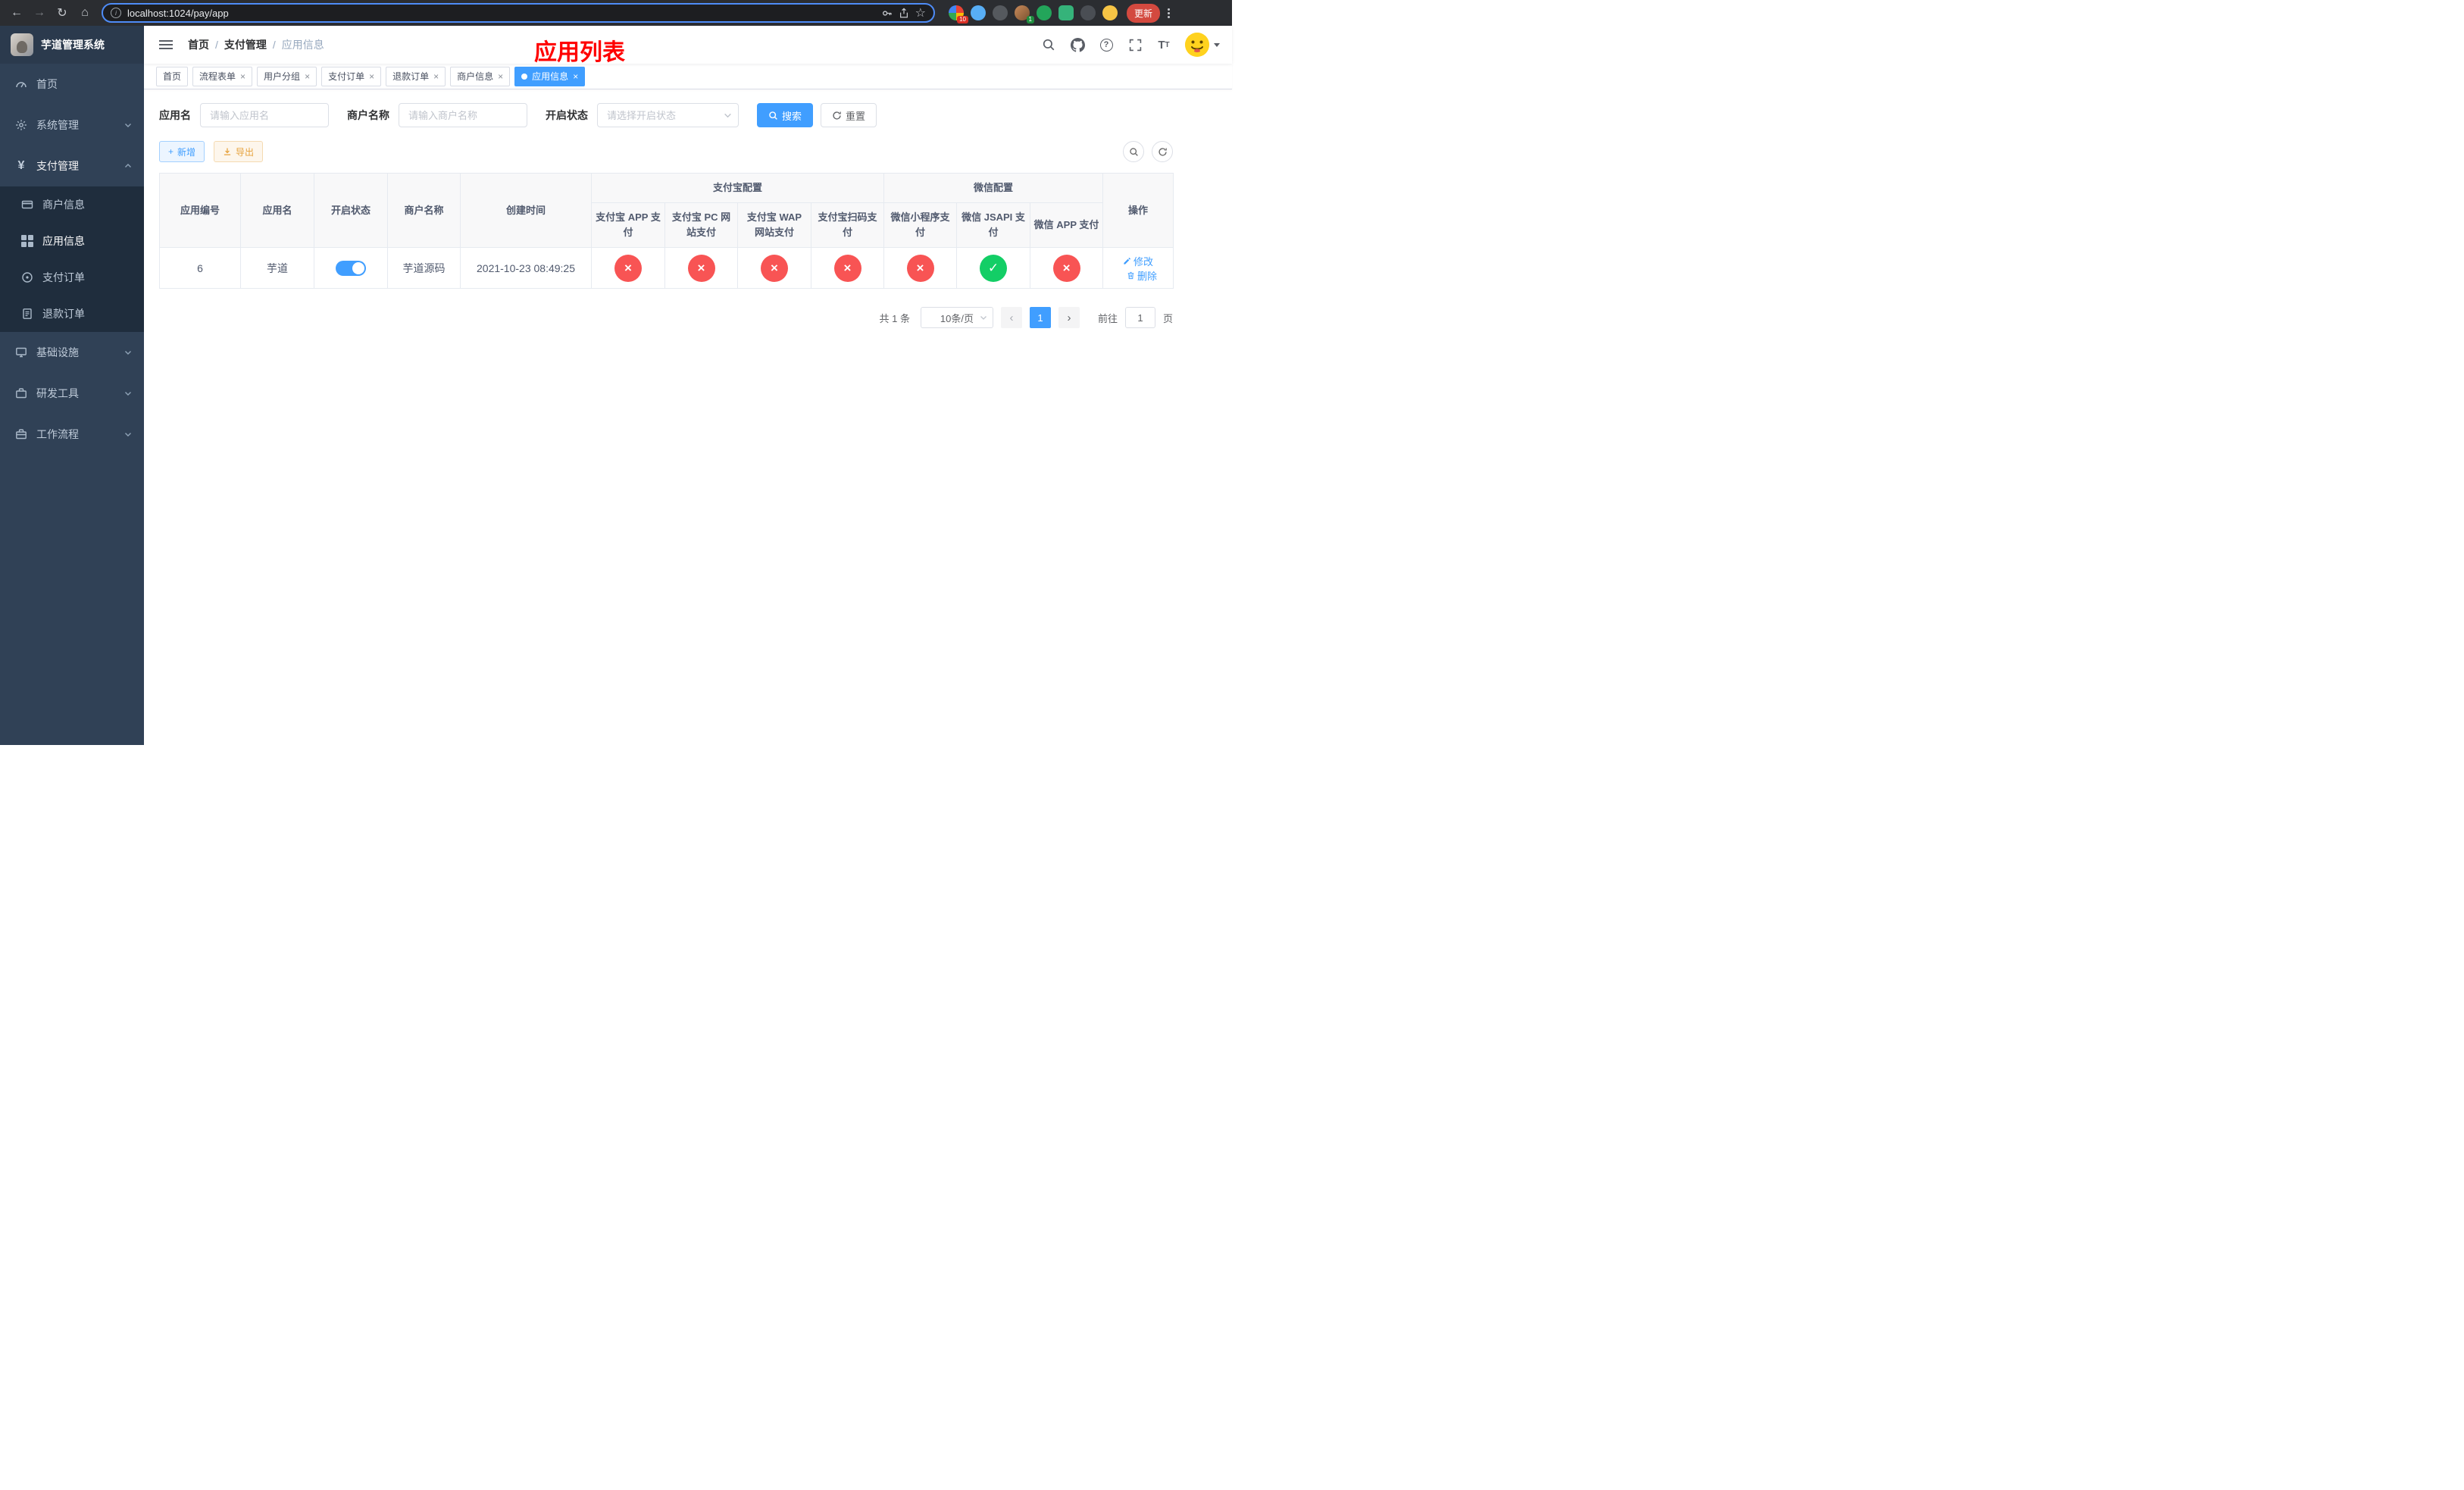 Image resolution: width=2464 pixels, height=1490 pixels. I want to click on avatar, so click(1197, 45).